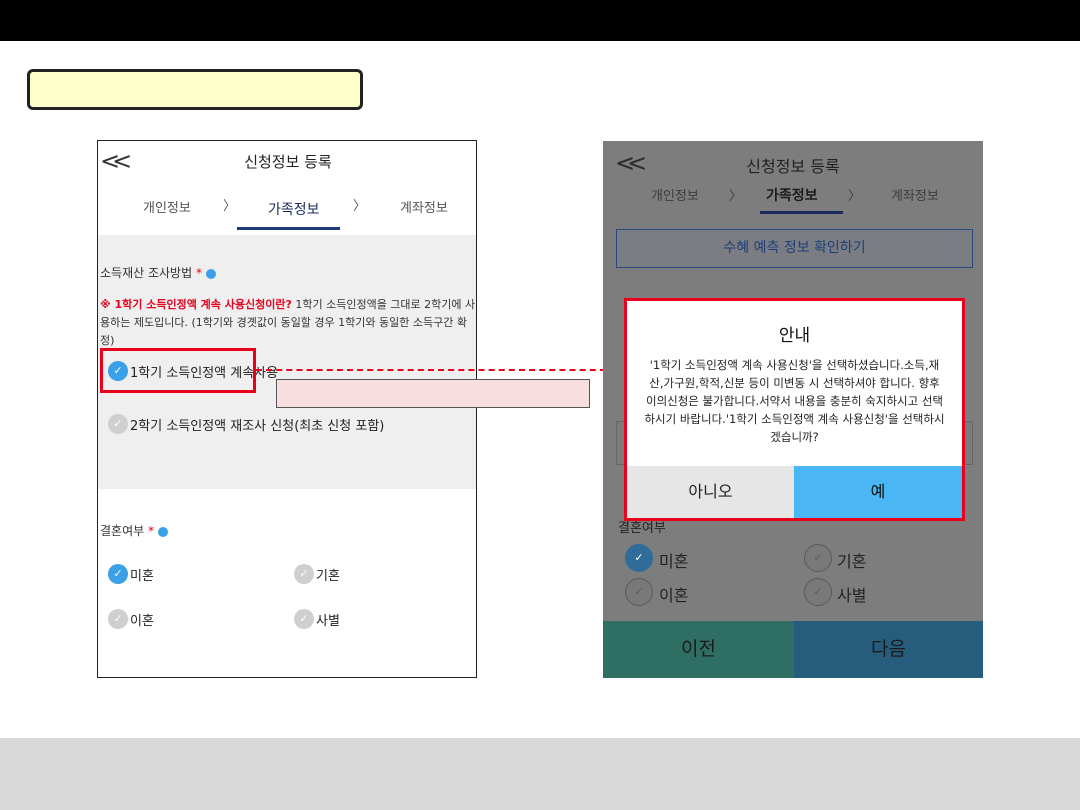 Image resolution: width=1080 pixels, height=810 pixels. What do you see at coordinates (888, 649) in the screenshot?
I see `next-button: 다음` at bounding box center [888, 649].